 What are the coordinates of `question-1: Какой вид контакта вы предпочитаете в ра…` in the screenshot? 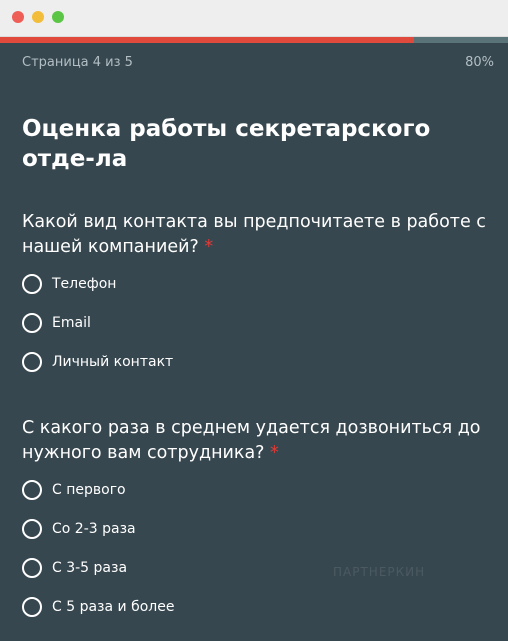 It's located at (259, 235).